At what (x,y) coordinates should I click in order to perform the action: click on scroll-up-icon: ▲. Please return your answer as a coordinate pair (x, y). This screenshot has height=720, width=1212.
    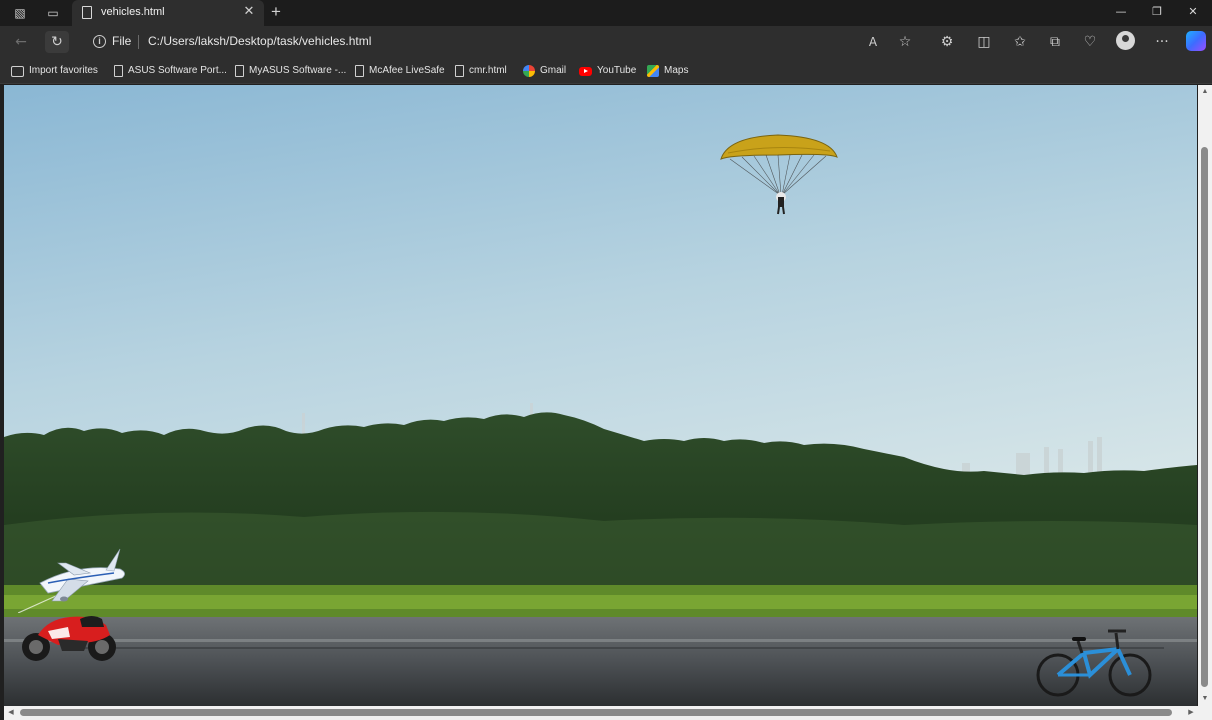
    Looking at the image, I should click on (1205, 92).